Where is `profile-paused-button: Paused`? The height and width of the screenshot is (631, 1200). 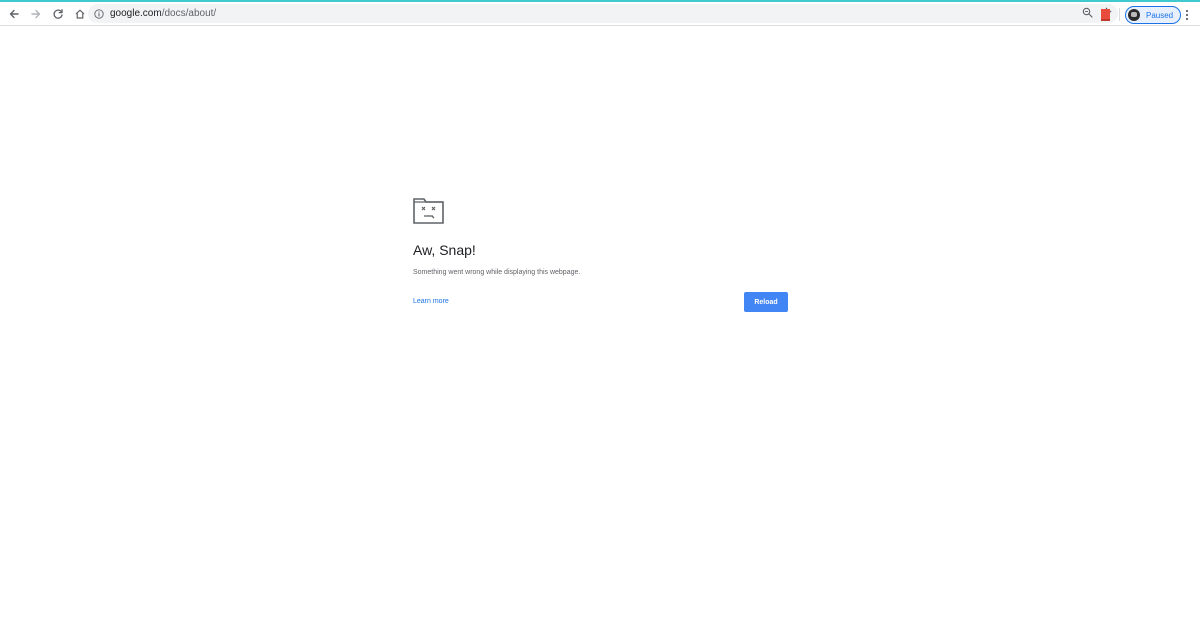 profile-paused-button: Paused is located at coordinates (1153, 15).